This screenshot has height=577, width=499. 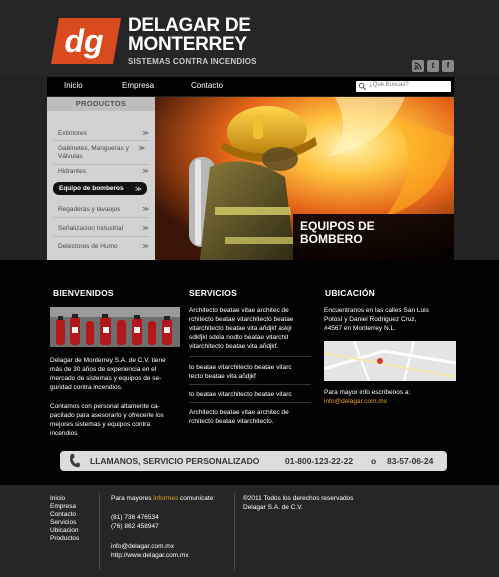 I want to click on servicios-title: SERVICIOS, so click(x=213, y=293).